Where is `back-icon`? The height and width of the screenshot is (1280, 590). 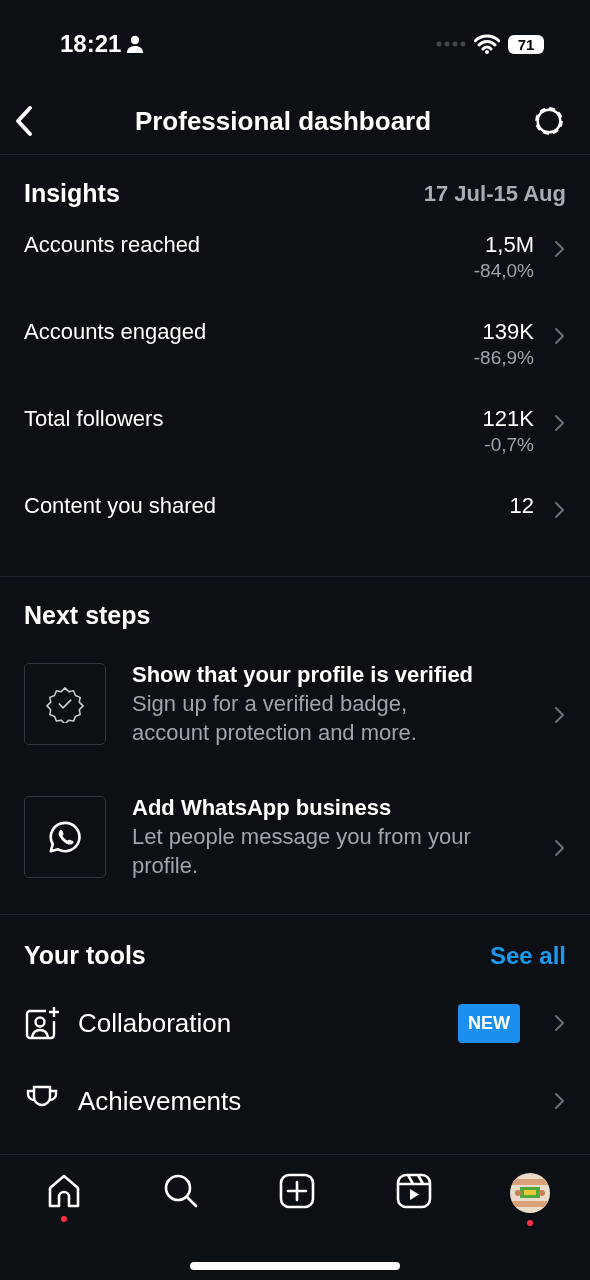 back-icon is located at coordinates (24, 121).